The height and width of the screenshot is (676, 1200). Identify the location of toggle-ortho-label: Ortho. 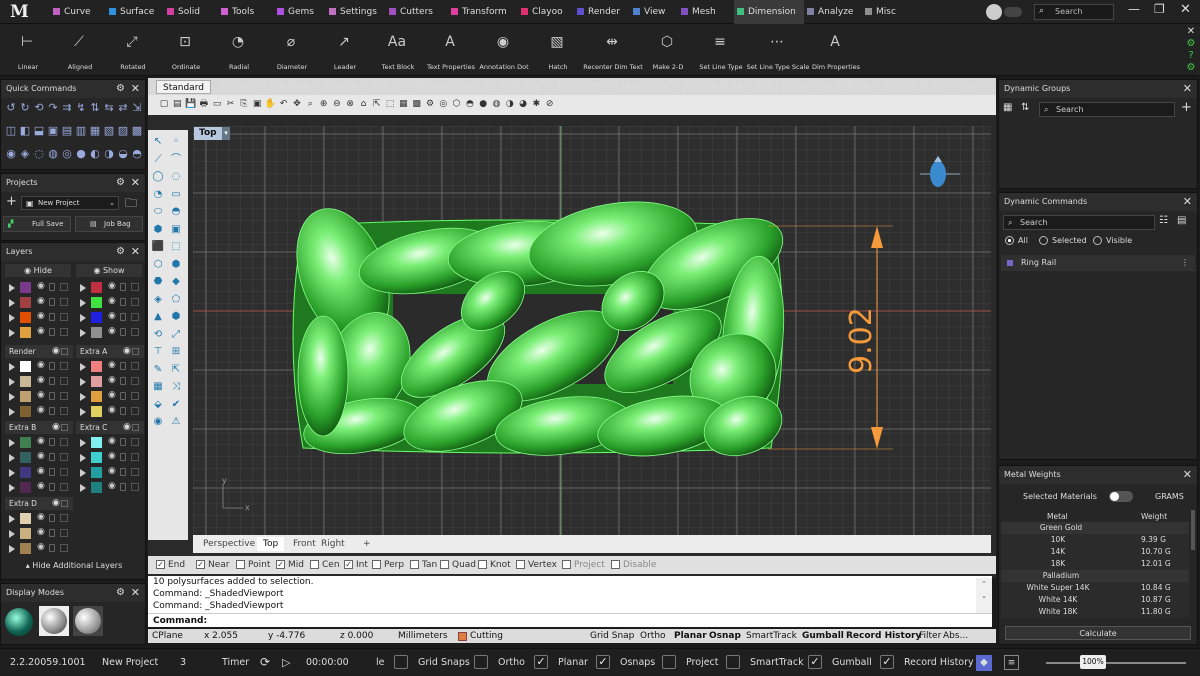
(511, 662).